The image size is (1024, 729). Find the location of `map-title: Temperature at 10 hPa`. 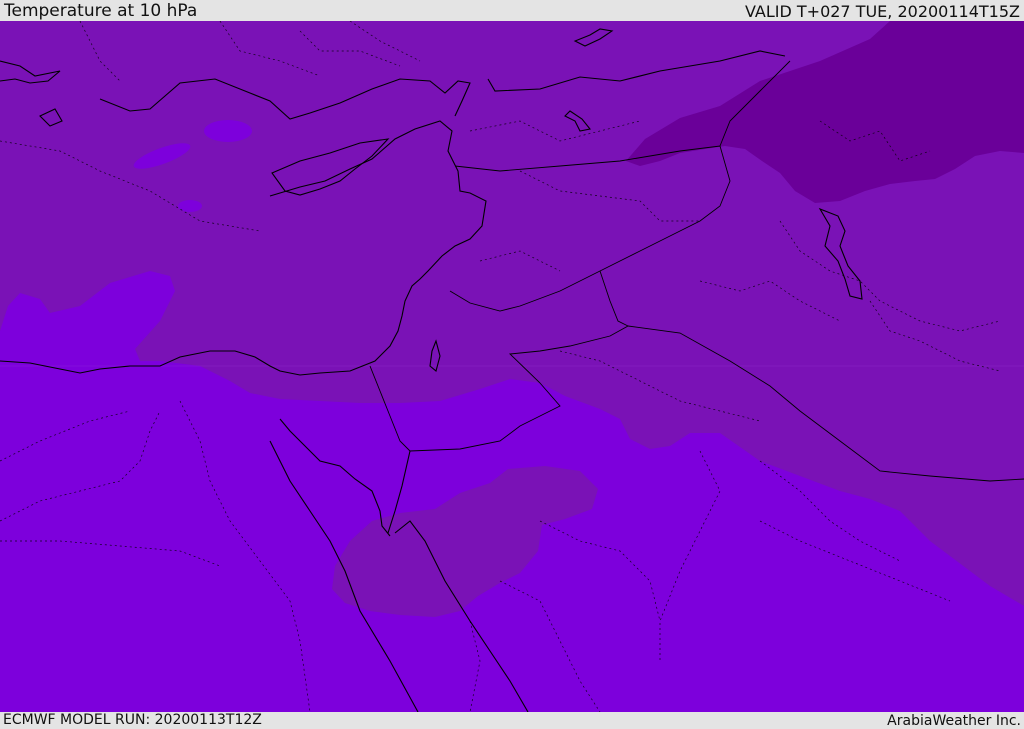

map-title: Temperature at 10 hPa is located at coordinates (101, 11).